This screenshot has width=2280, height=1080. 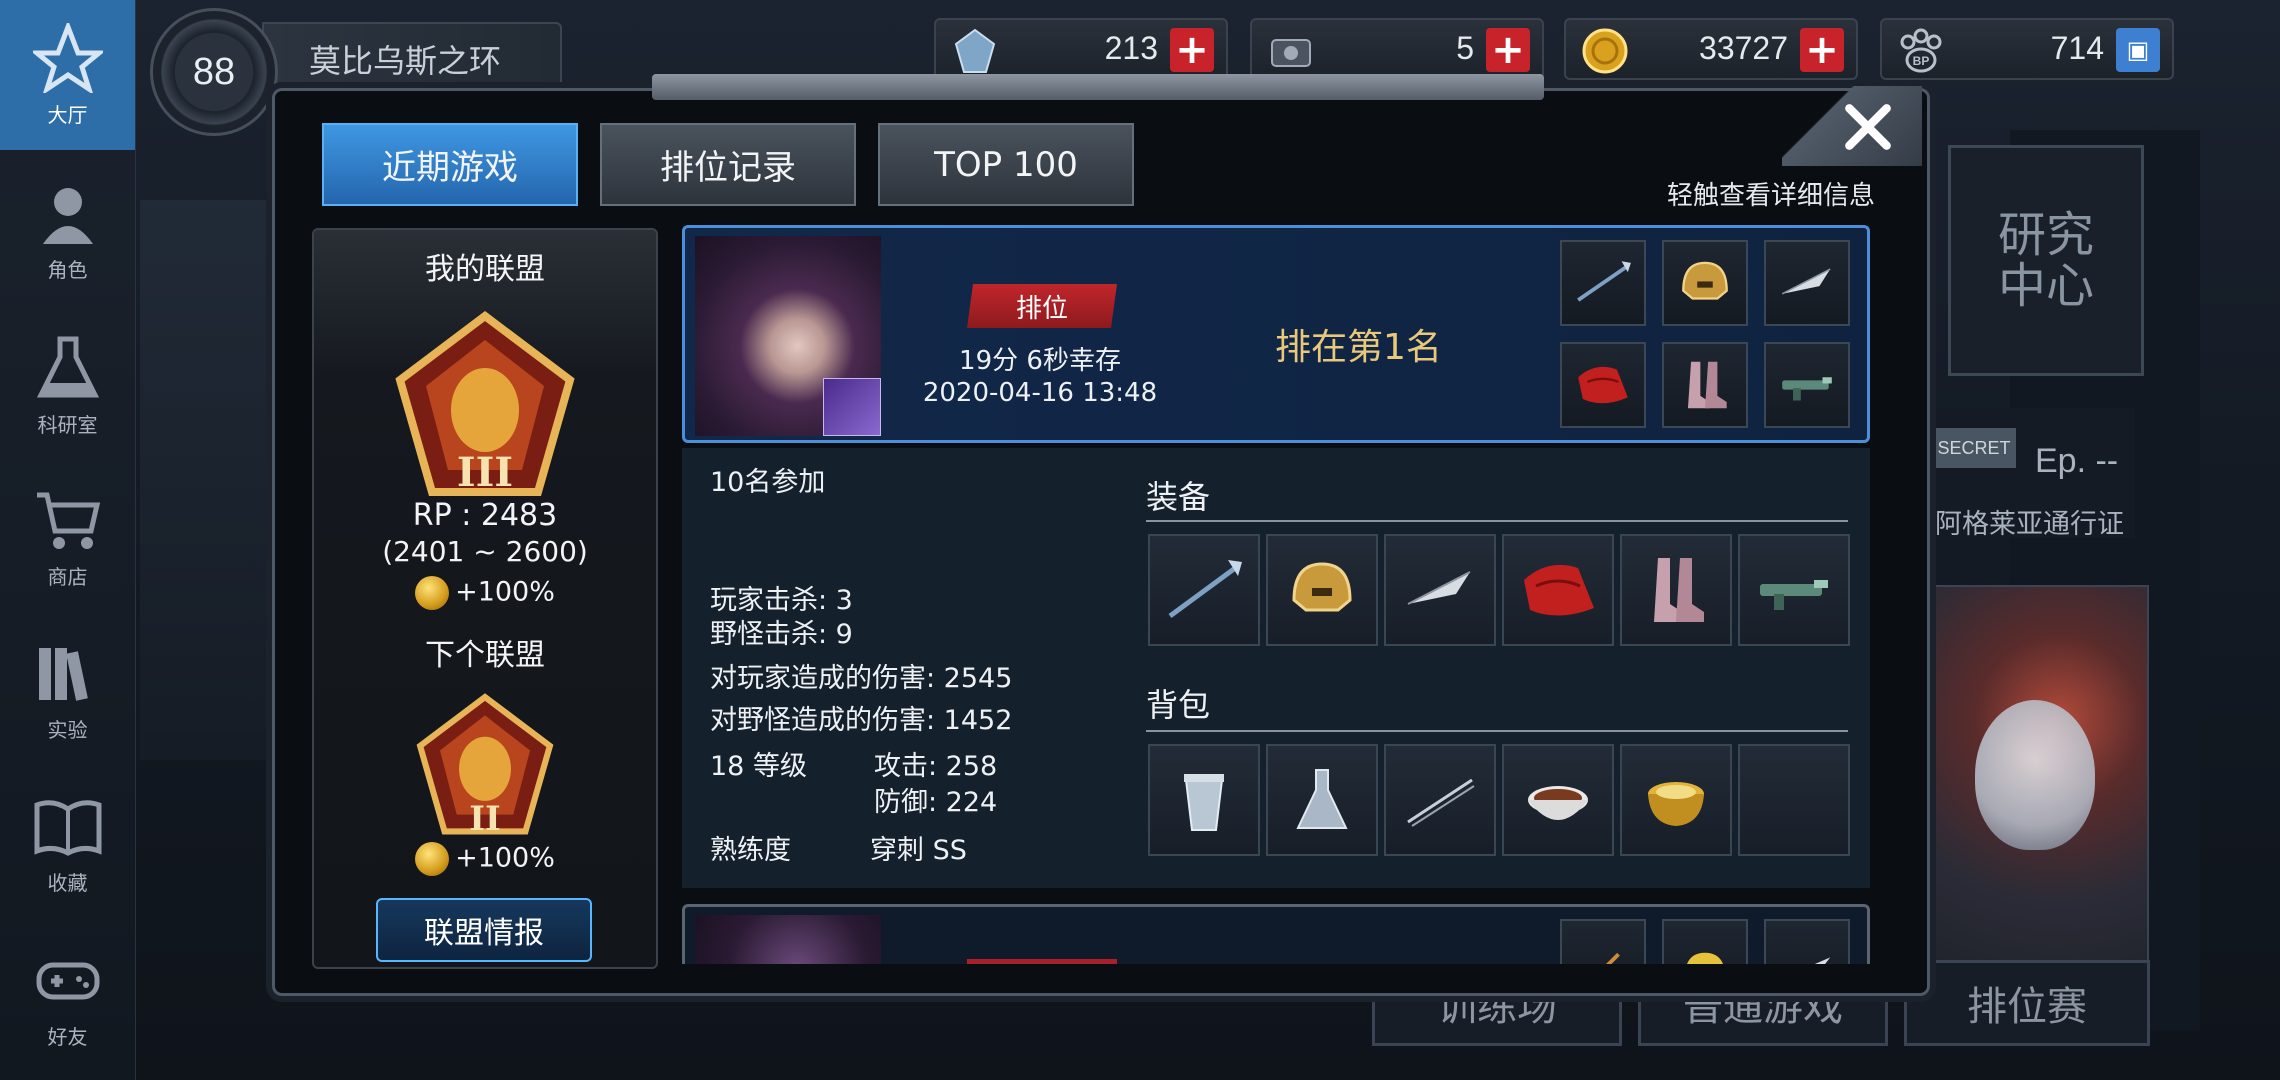 I want to click on tab-recent-games: 近期游戏, so click(x=450, y=164).